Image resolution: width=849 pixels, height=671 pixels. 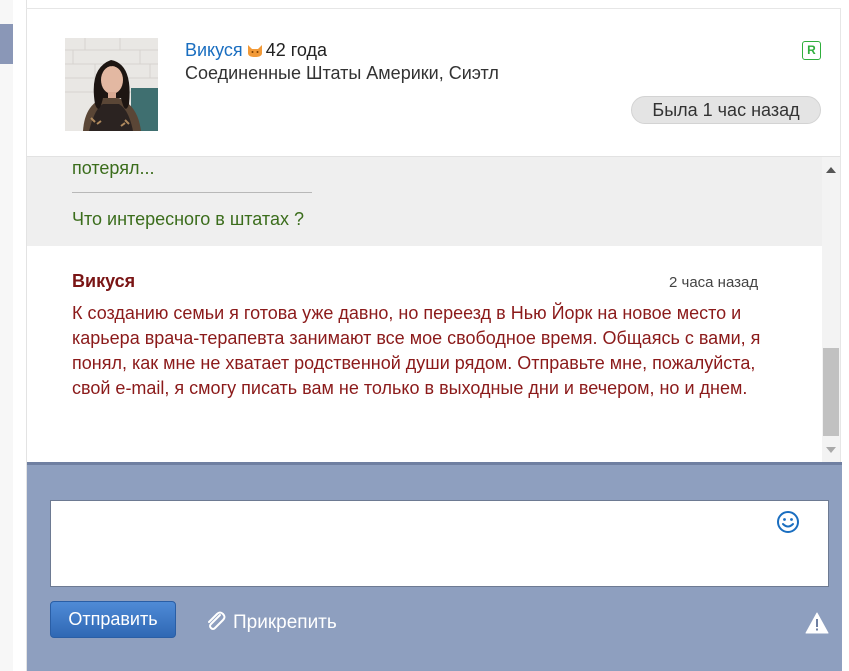 What do you see at coordinates (788, 522) in the screenshot?
I see `smile-icon` at bounding box center [788, 522].